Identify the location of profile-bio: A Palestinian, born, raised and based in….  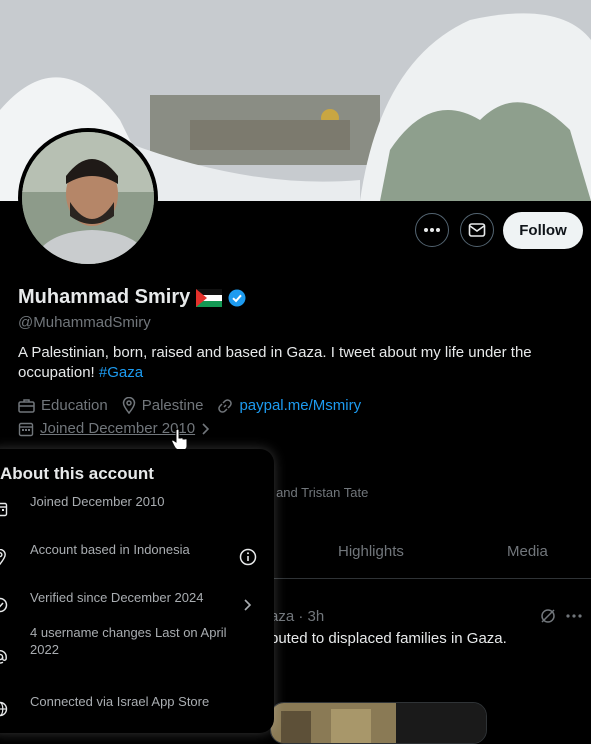
(295, 363).